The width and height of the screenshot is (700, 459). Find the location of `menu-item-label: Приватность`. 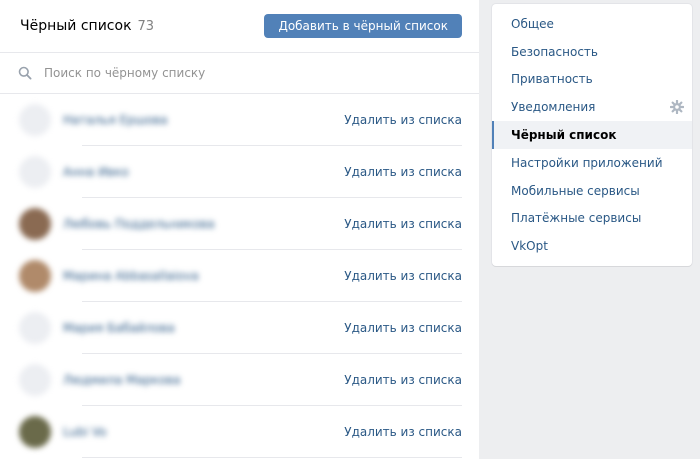

menu-item-label: Приватность is located at coordinates (552, 79).